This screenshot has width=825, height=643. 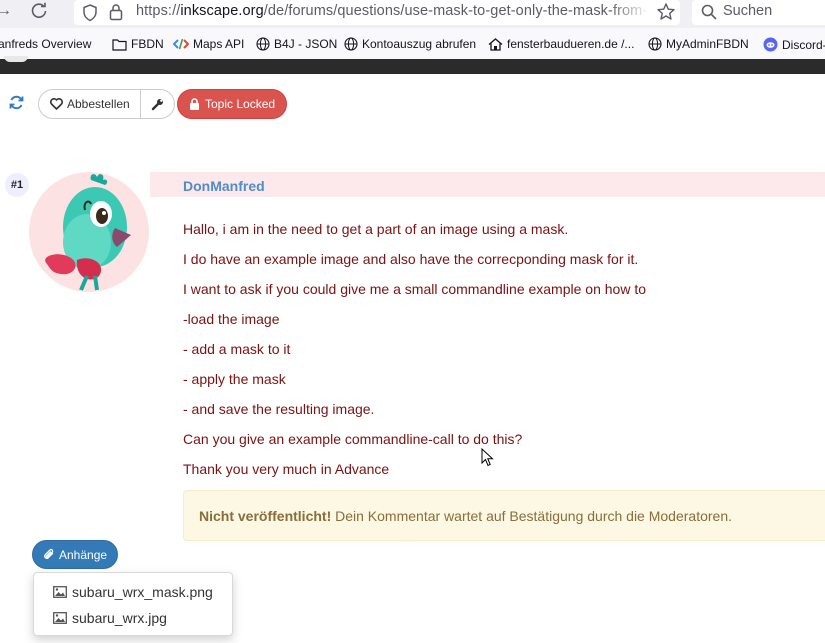 What do you see at coordinates (224, 186) in the screenshot?
I see `post-author: DonManfred` at bounding box center [224, 186].